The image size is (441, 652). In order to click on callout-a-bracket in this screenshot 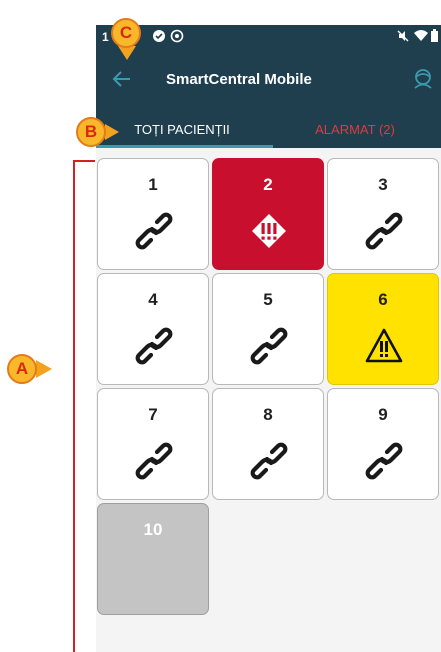, I will do `click(84, 406)`.